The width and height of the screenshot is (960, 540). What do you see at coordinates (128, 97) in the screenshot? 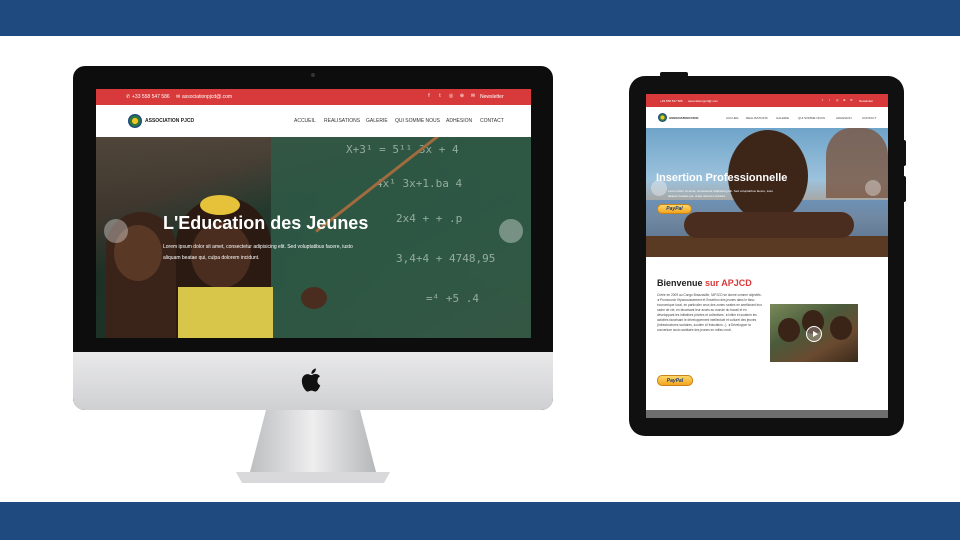
I see `phone-icon: ✆` at bounding box center [128, 97].